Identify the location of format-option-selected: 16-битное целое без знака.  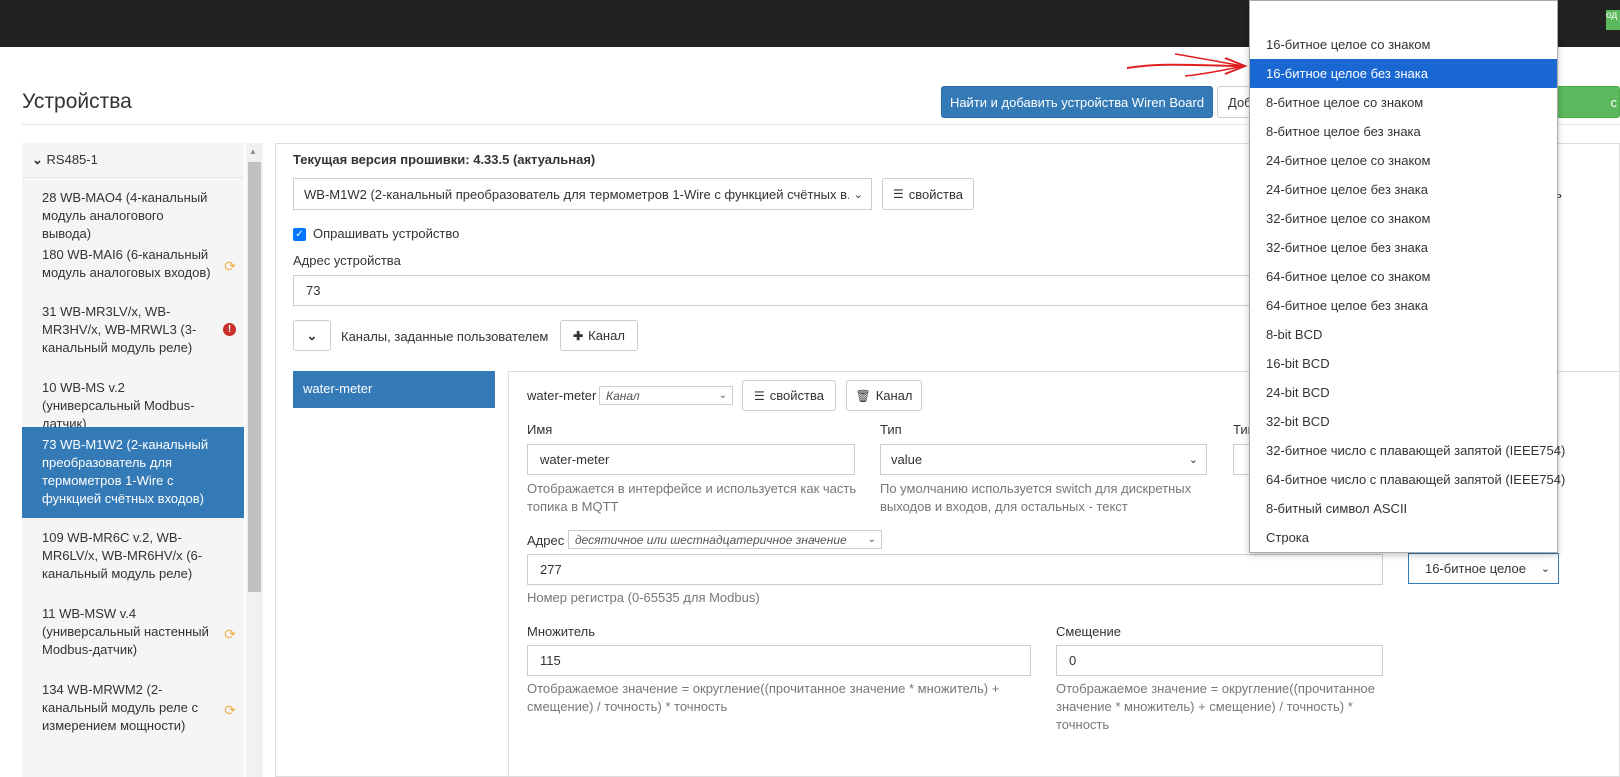
(1403, 73).